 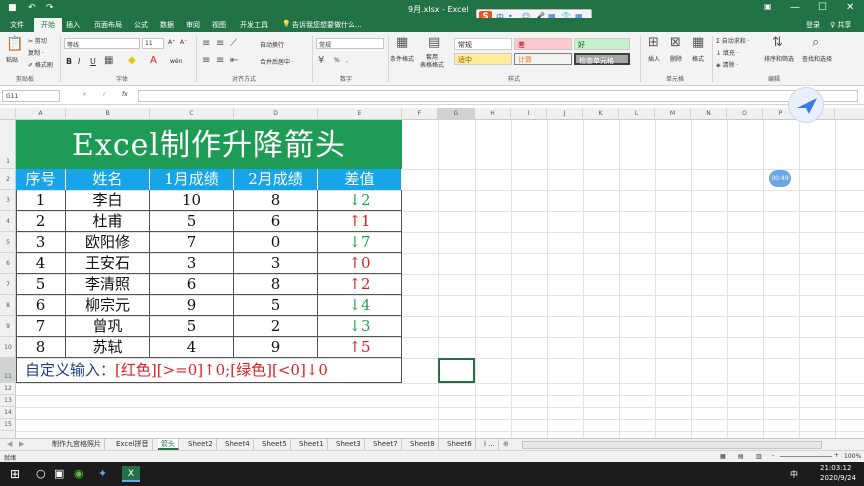 What do you see at coordinates (360, 305) in the screenshot?
I see `table-cell-diff: ↓4` at bounding box center [360, 305].